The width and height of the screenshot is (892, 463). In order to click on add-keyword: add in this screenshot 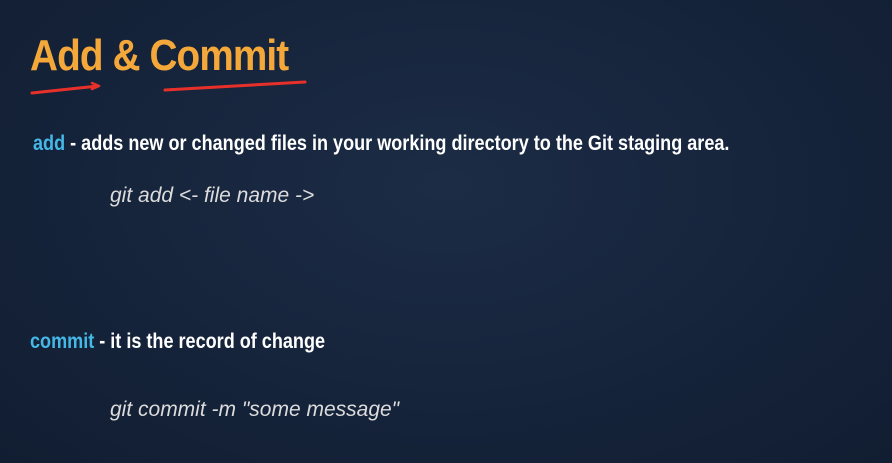, I will do `click(49, 143)`.